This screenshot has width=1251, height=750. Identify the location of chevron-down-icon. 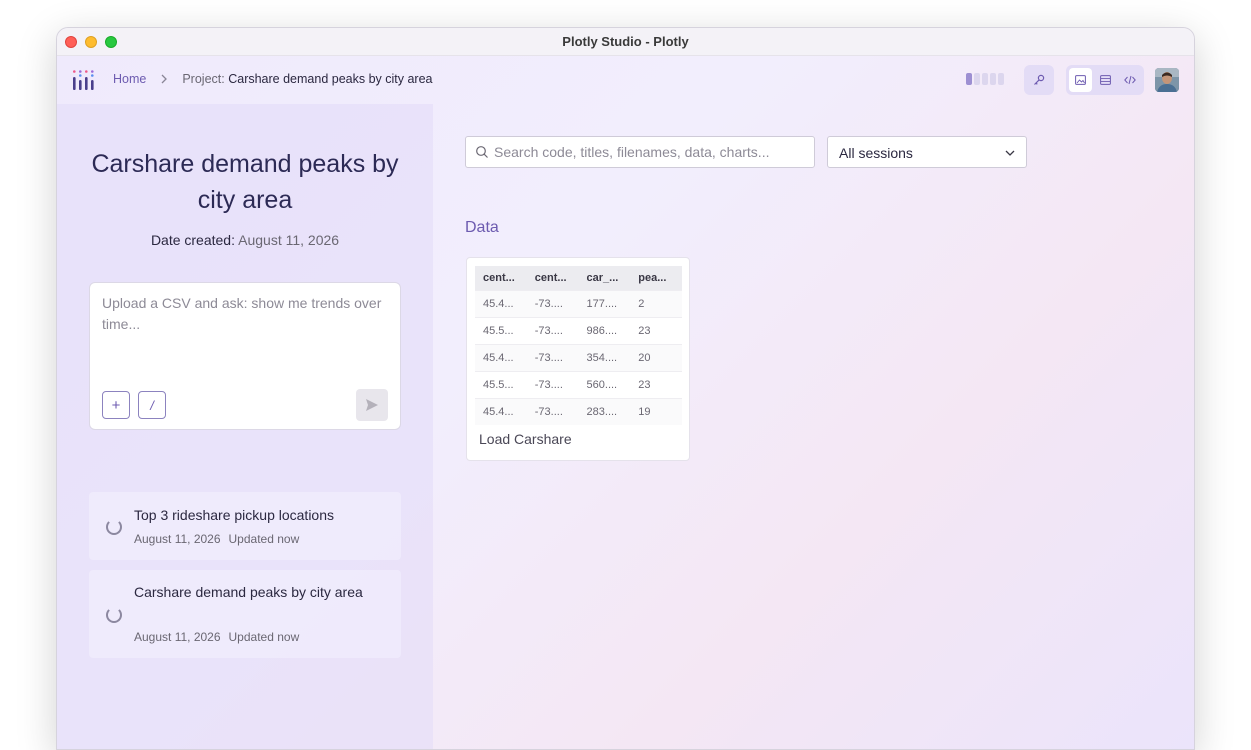
(1010, 153).